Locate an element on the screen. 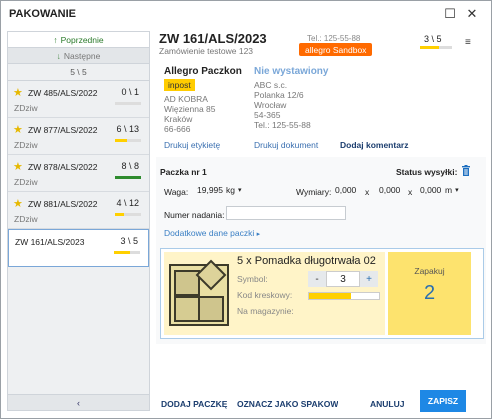 The width and height of the screenshot is (492, 419). header-phone: Tel.: 125-55-88 is located at coordinates (334, 38).